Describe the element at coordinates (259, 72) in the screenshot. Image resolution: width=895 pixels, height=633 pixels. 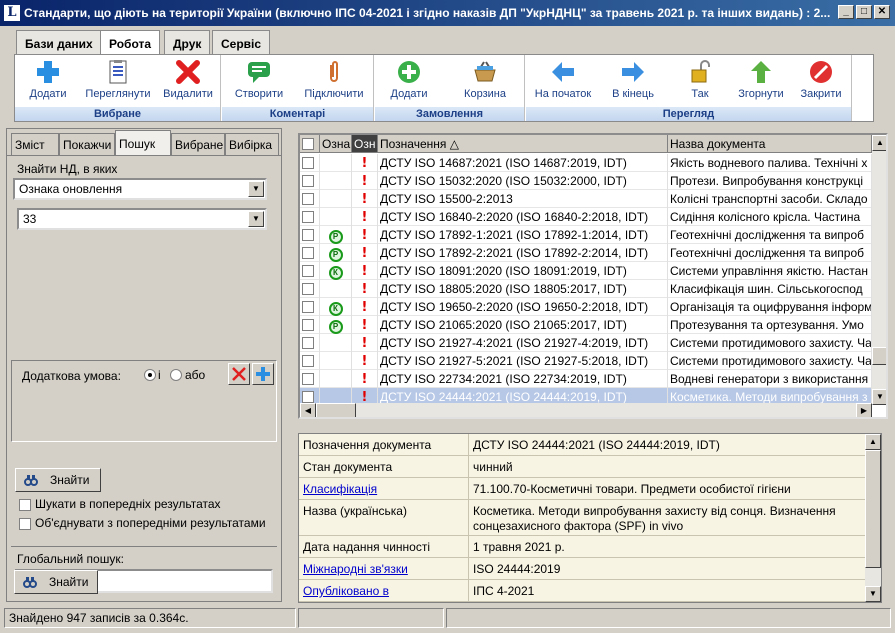
I see `speech-bubble-icon` at that location.